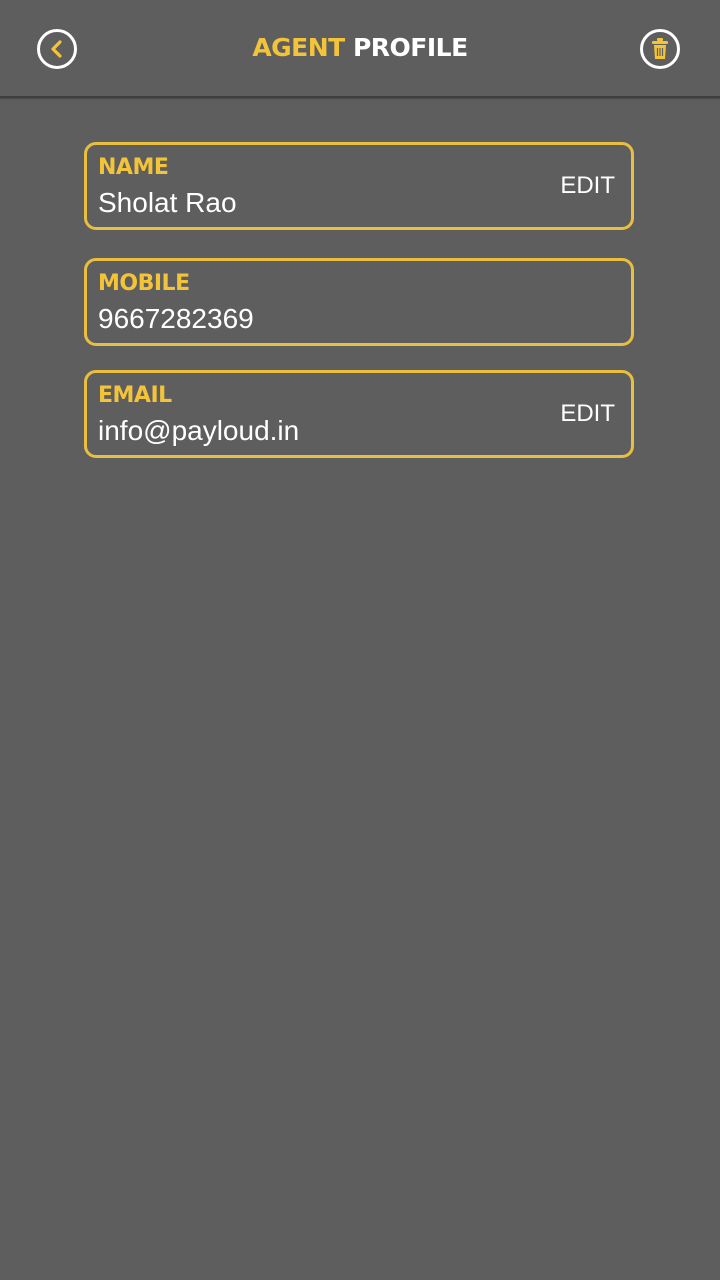  Describe the element at coordinates (133, 167) in the screenshot. I see `name-label: NAME` at that location.